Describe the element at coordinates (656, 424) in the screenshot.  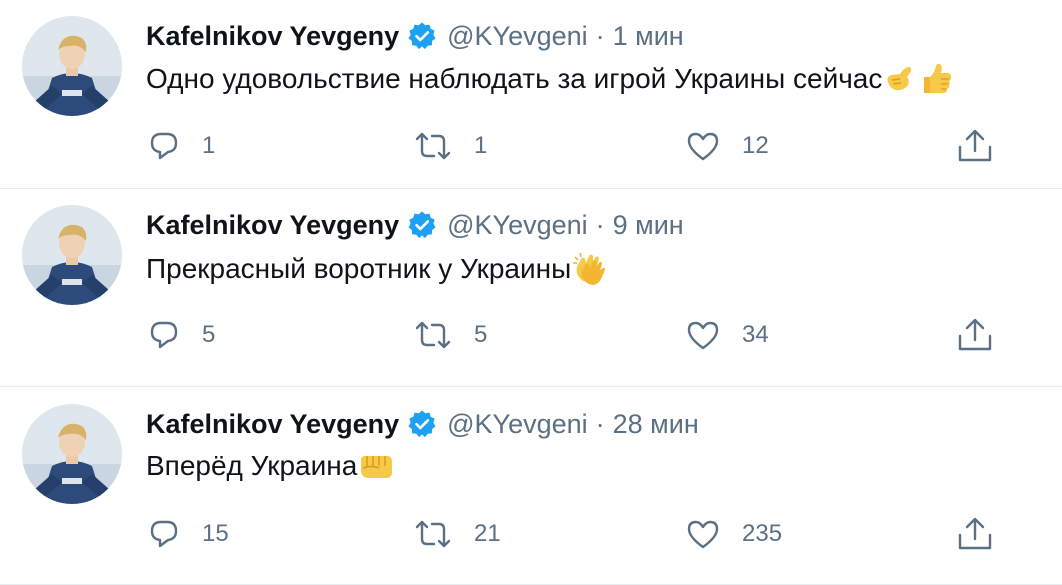
I see `timestamp: 28 мин` at that location.